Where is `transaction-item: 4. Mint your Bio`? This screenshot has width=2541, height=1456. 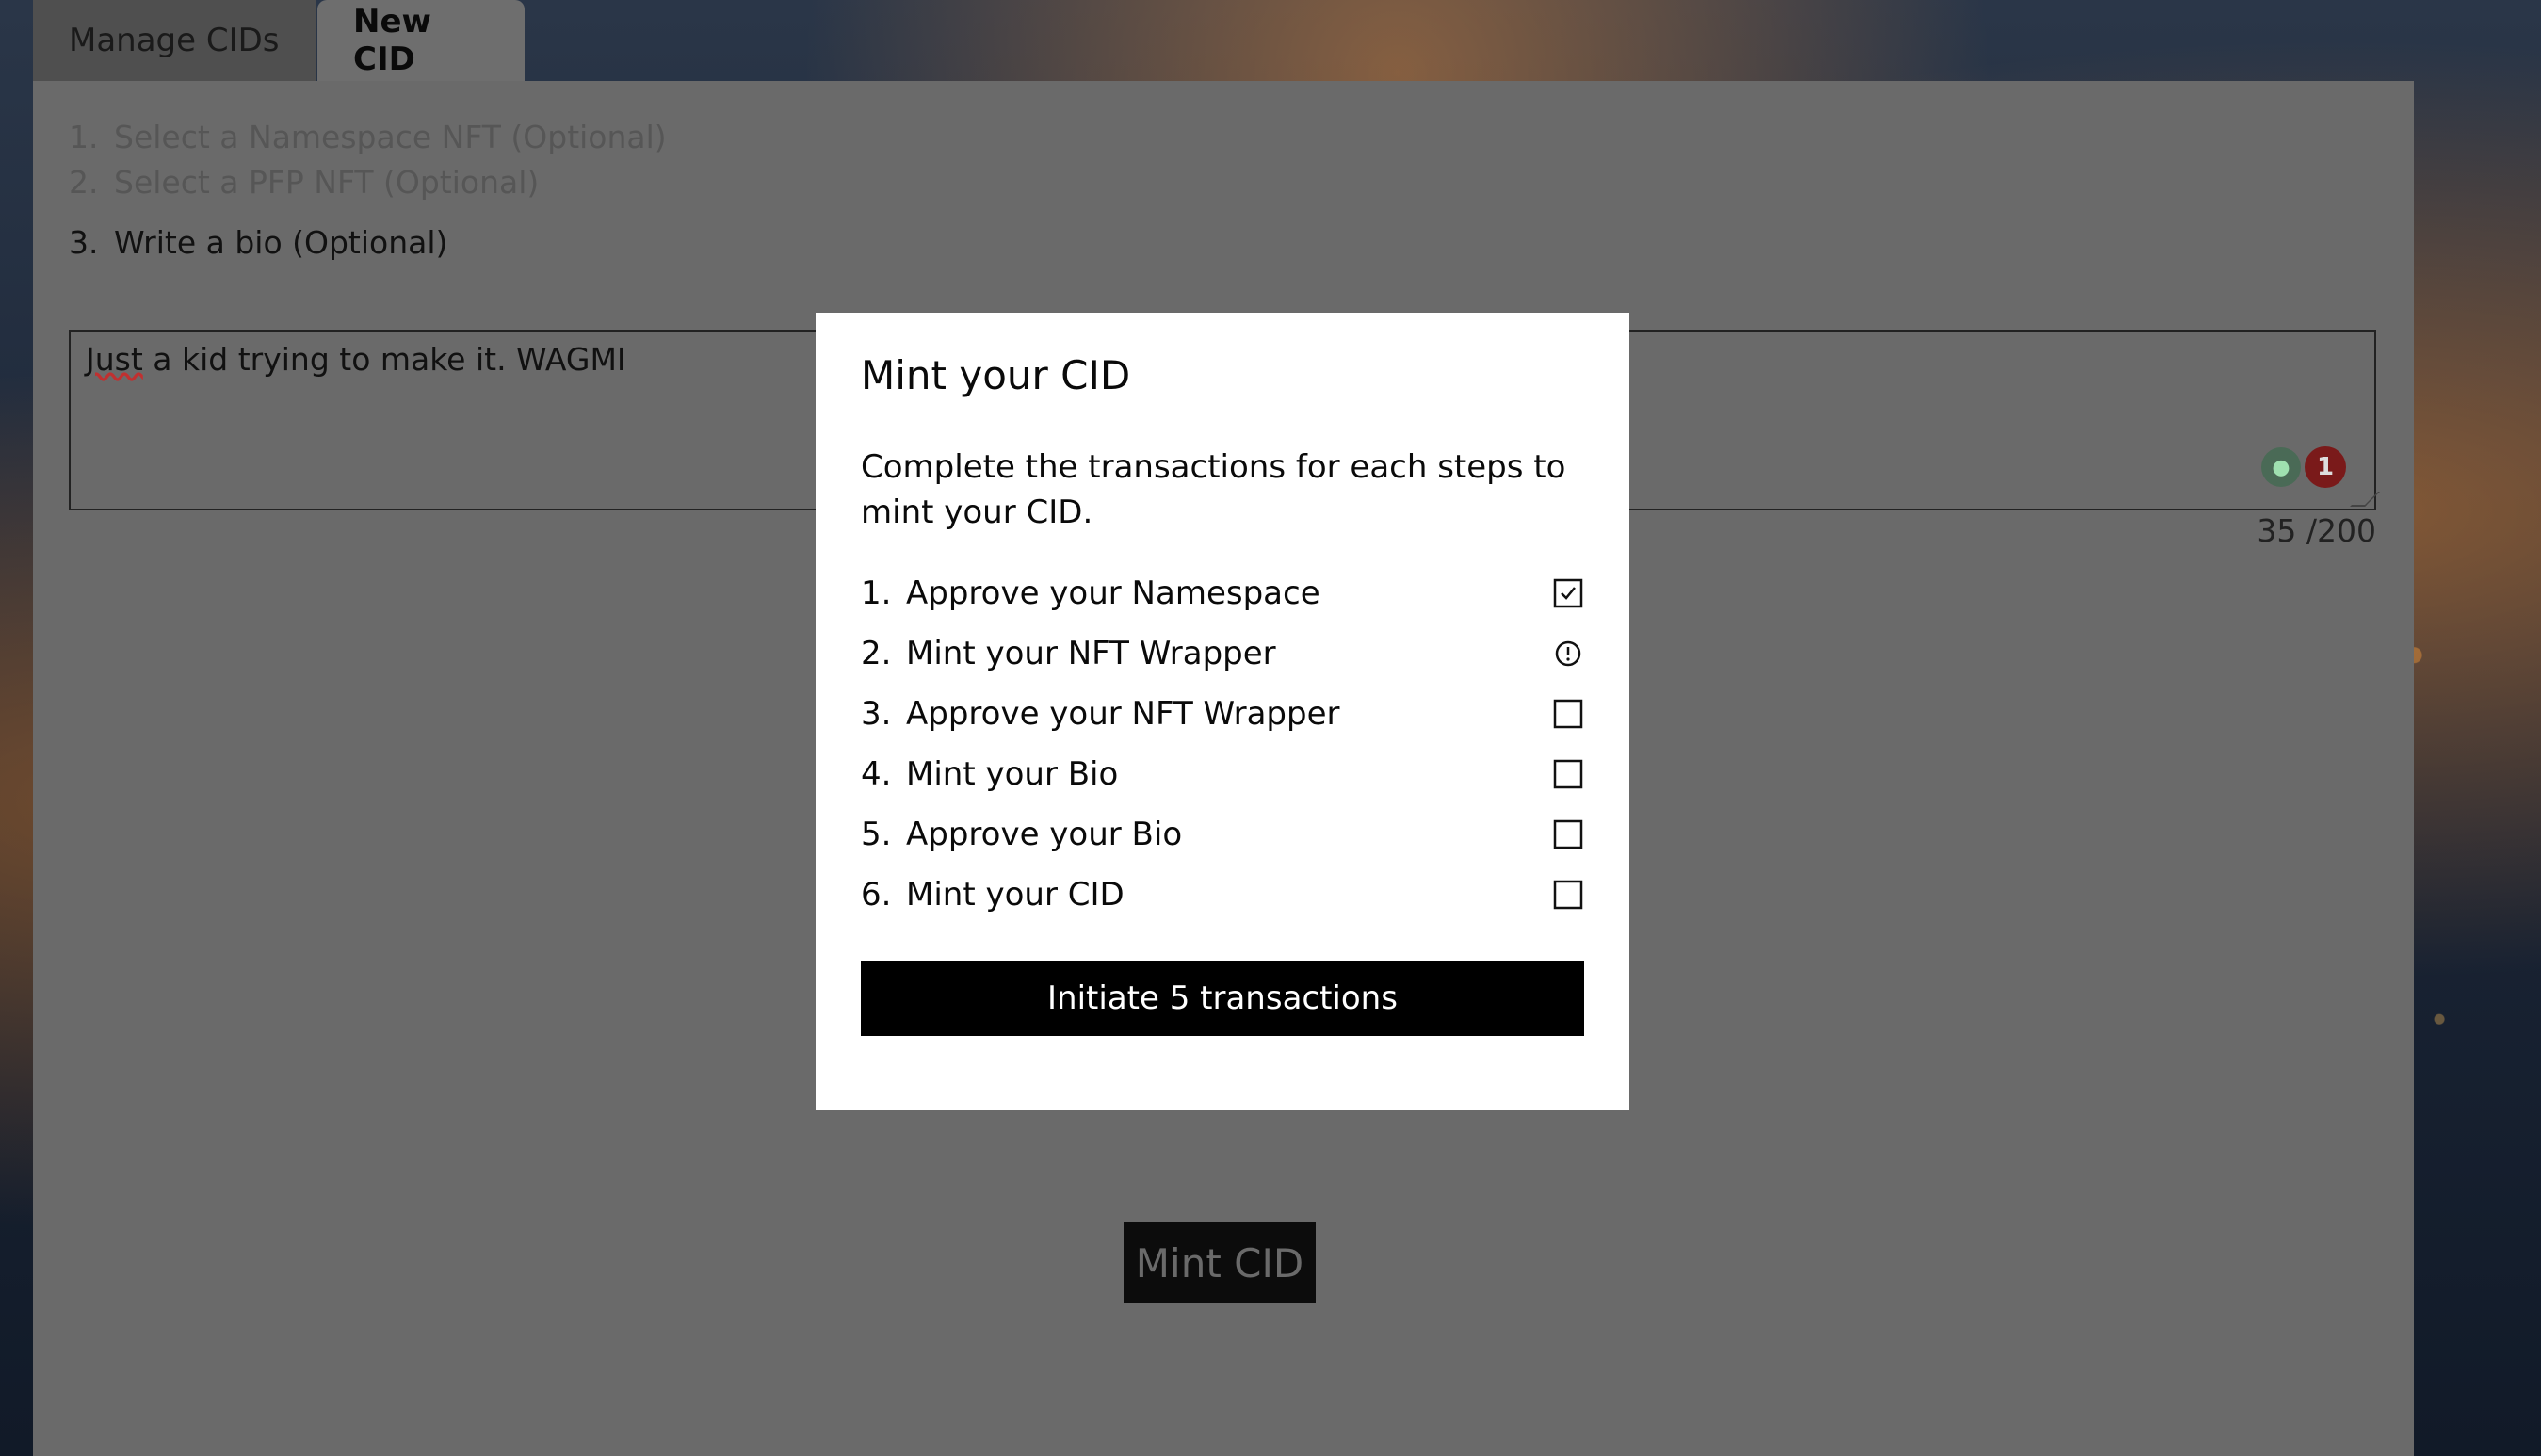
transaction-item: 4. Mint your Bio is located at coordinates (1222, 774).